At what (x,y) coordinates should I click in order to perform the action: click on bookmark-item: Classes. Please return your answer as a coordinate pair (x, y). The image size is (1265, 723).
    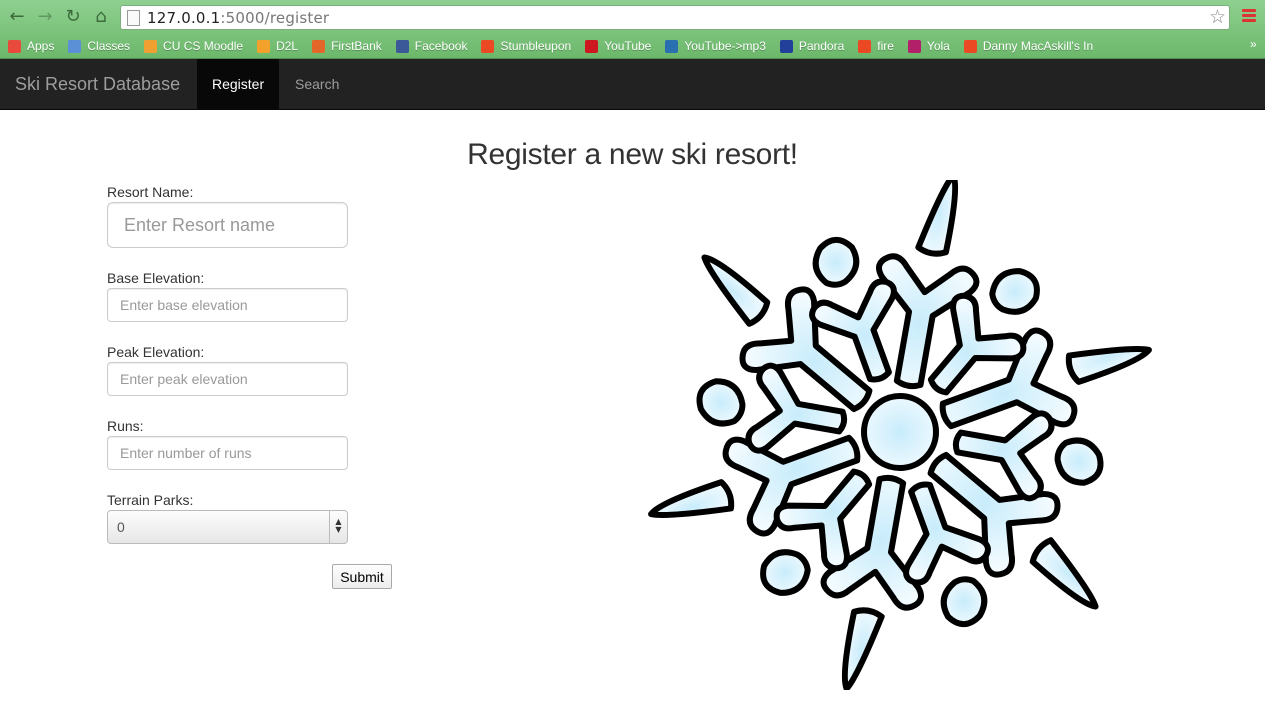
    Looking at the image, I should click on (99, 46).